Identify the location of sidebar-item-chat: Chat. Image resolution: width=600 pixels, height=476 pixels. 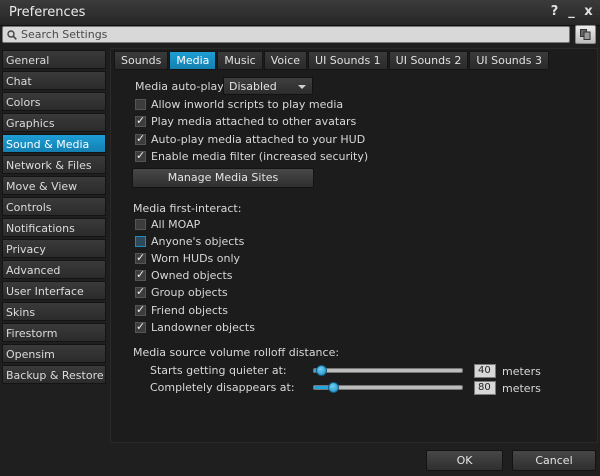
(54, 80).